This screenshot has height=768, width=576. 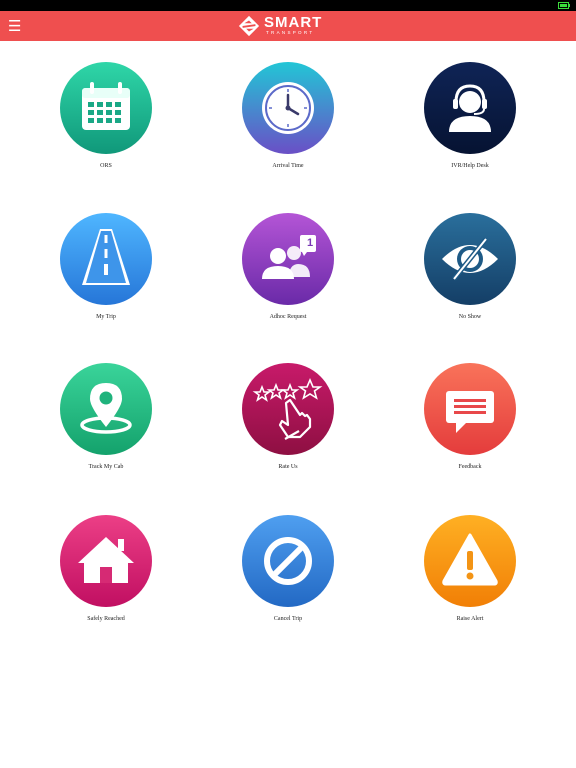 I want to click on location-pin-icon, so click(x=106, y=409).